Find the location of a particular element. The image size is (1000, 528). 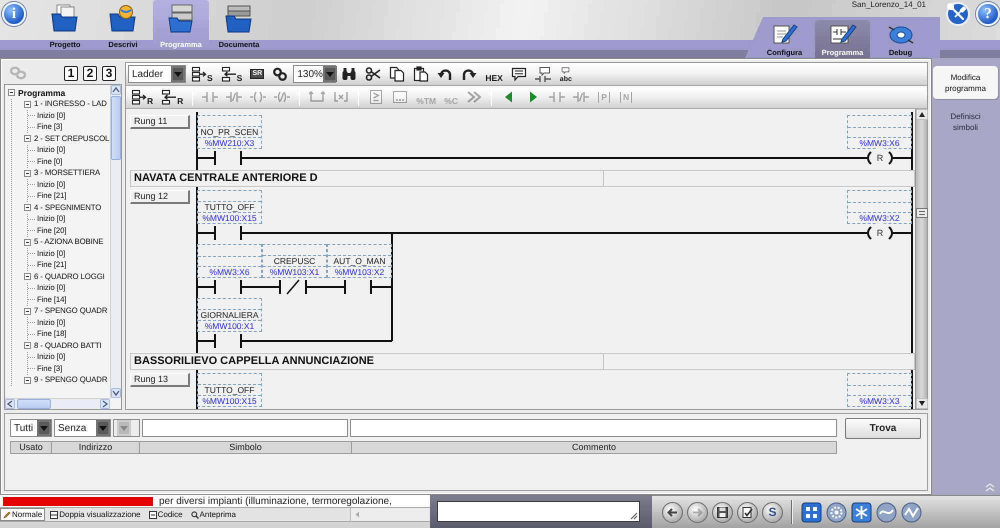

symbol-label: TUTTO_OFF is located at coordinates (229, 390).